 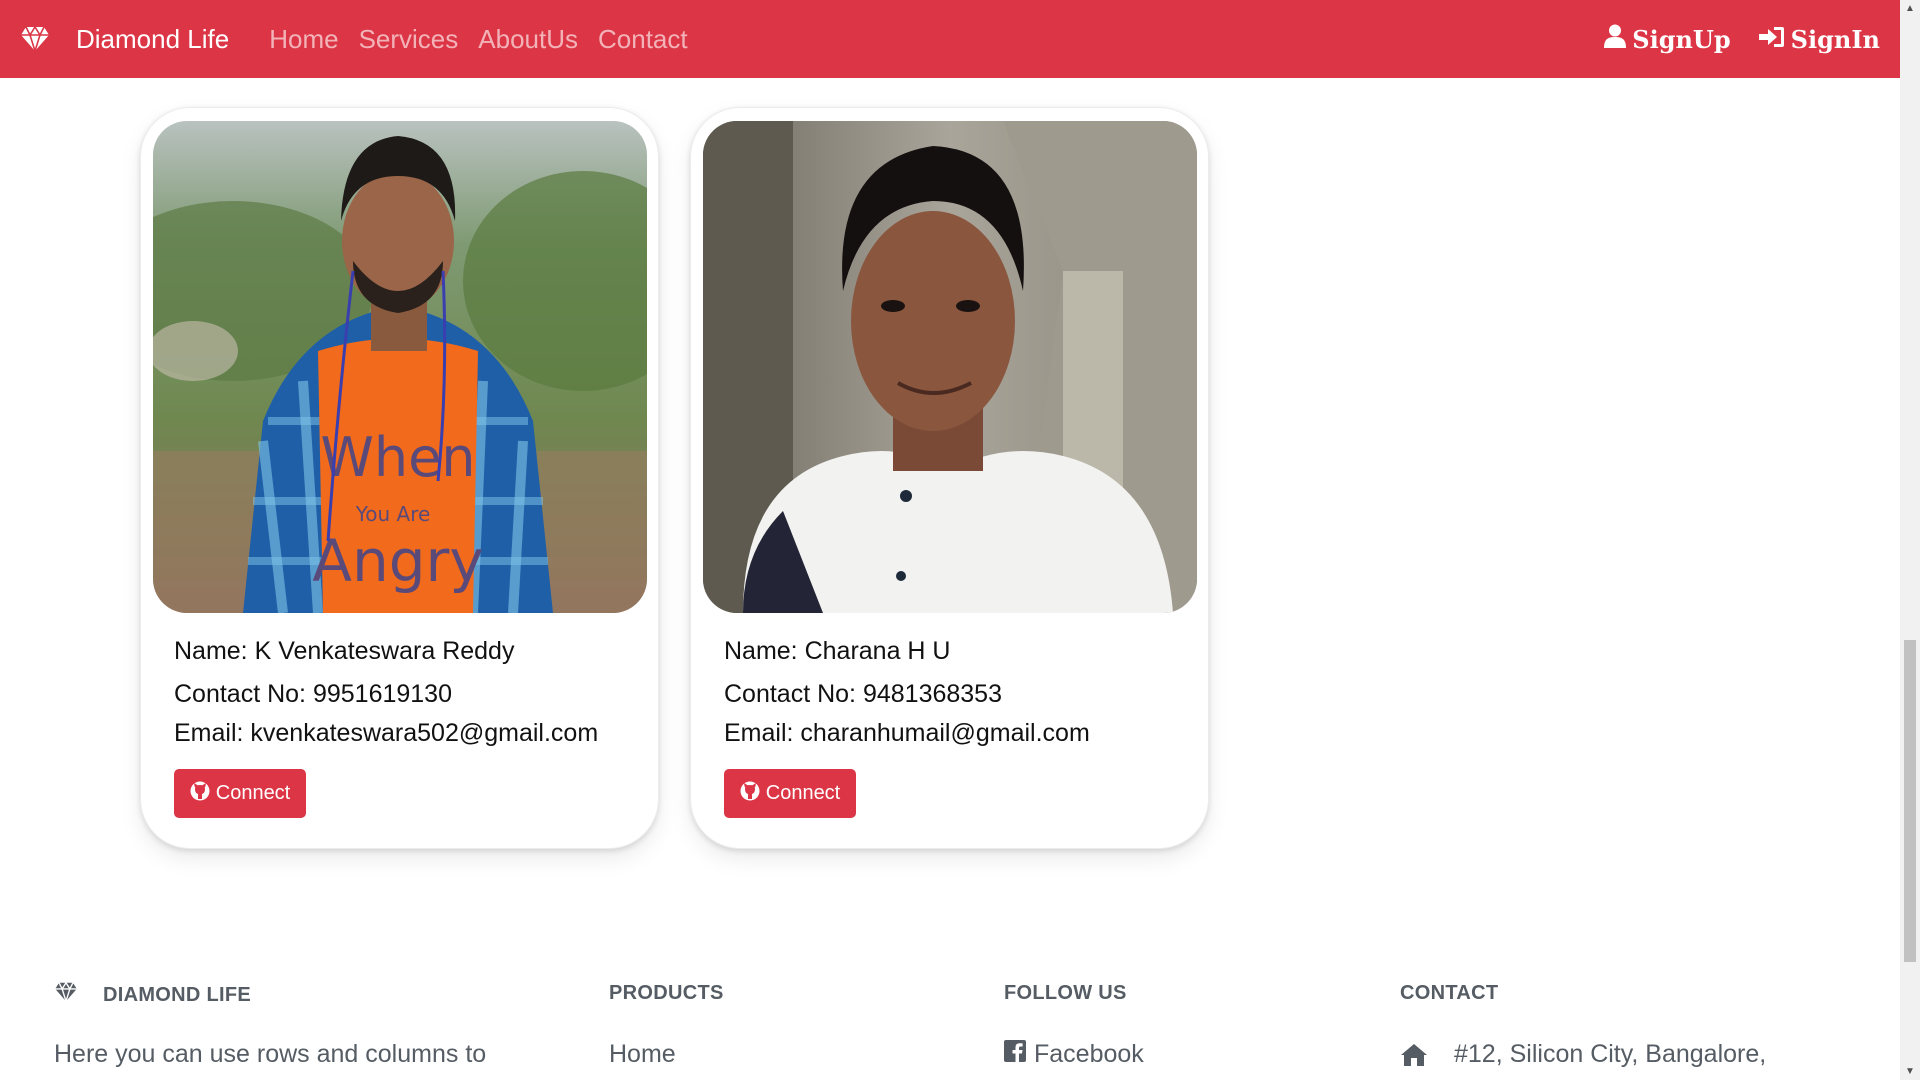 What do you see at coordinates (1910, 8) in the screenshot?
I see `scroll-up-arrow-icon: ▲` at bounding box center [1910, 8].